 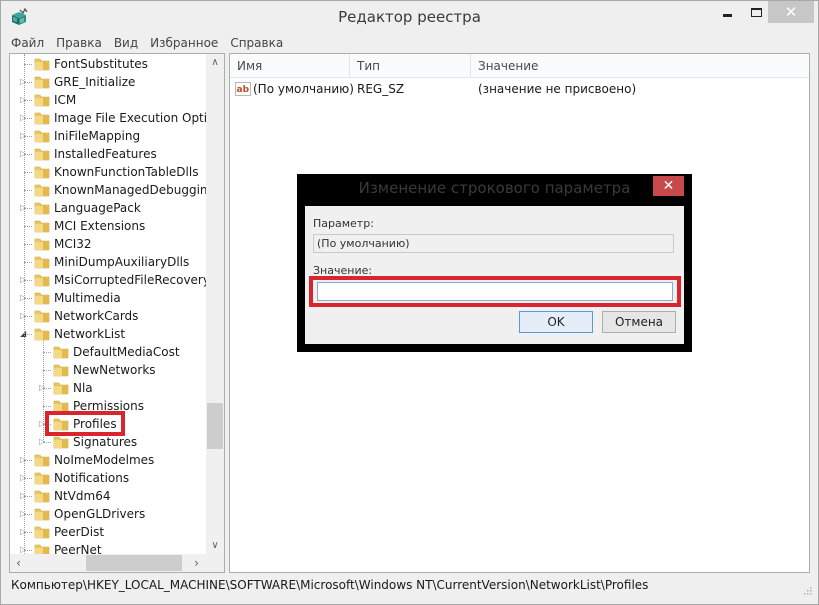 I want to click on tree-item-label: Image File Execution Options, so click(x=130, y=118).